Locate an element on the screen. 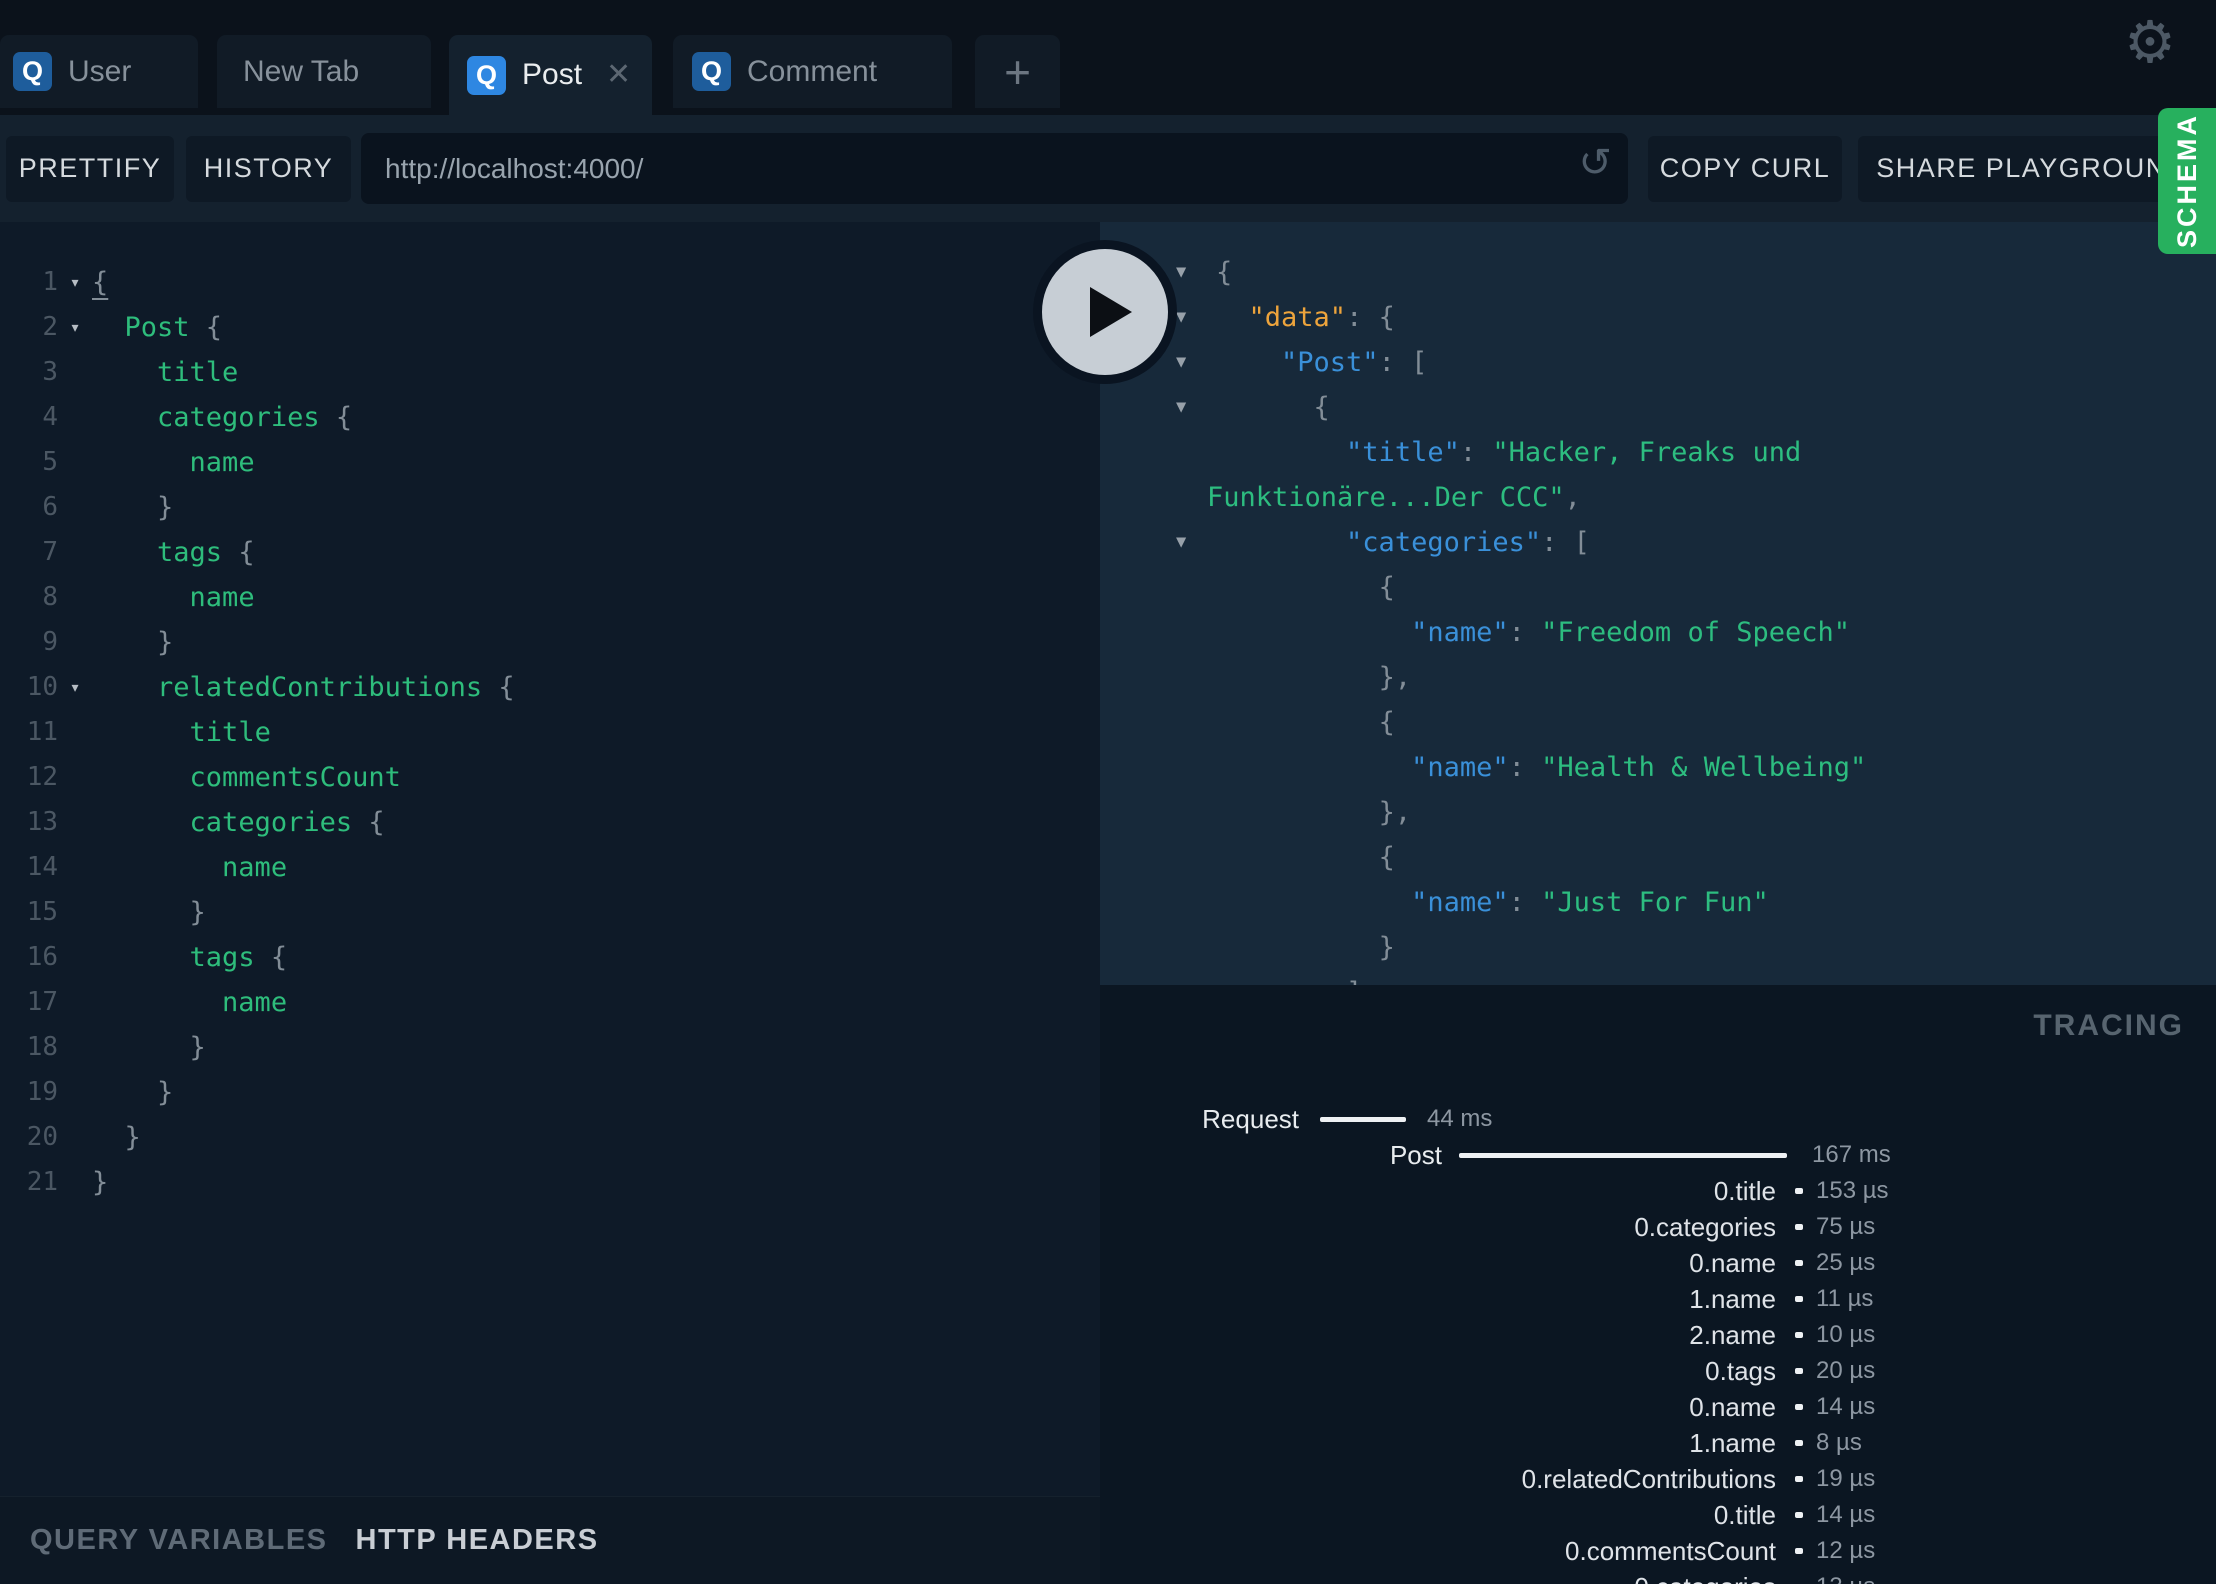 This screenshot has width=2216, height=1584. share-playground-button: SHARE PLAYGROUND is located at coordinates (2032, 168).